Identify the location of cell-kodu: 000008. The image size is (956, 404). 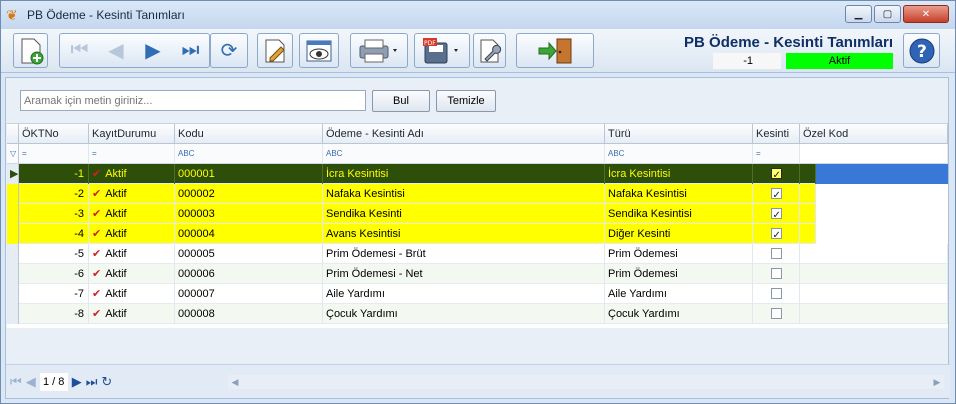
(249, 314).